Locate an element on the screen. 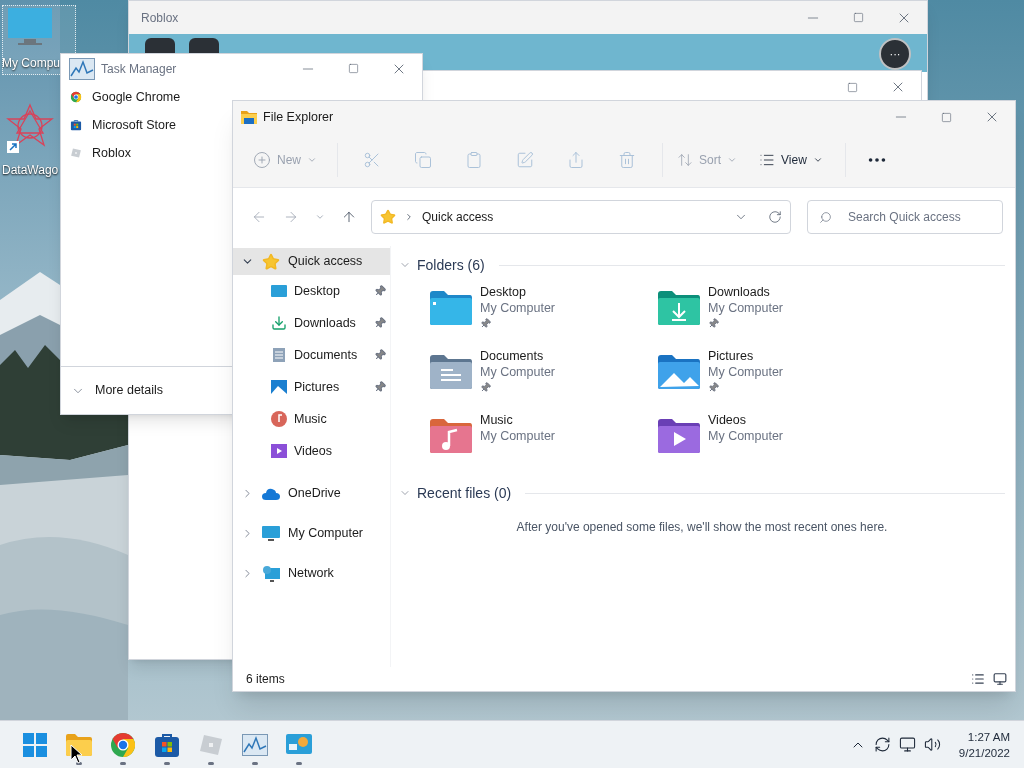 This screenshot has height=768, width=1024. window-title: Roblox is located at coordinates (160, 18).